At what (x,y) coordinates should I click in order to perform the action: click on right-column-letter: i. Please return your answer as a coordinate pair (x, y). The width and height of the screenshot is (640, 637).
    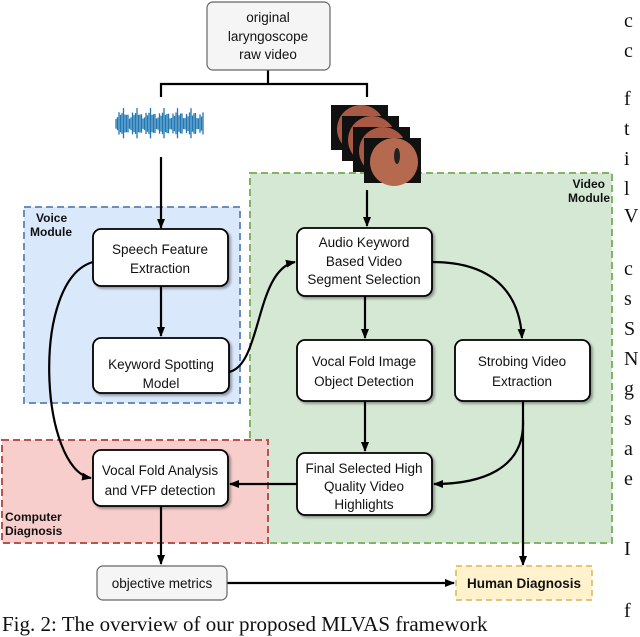
    Looking at the image, I should click on (627, 159).